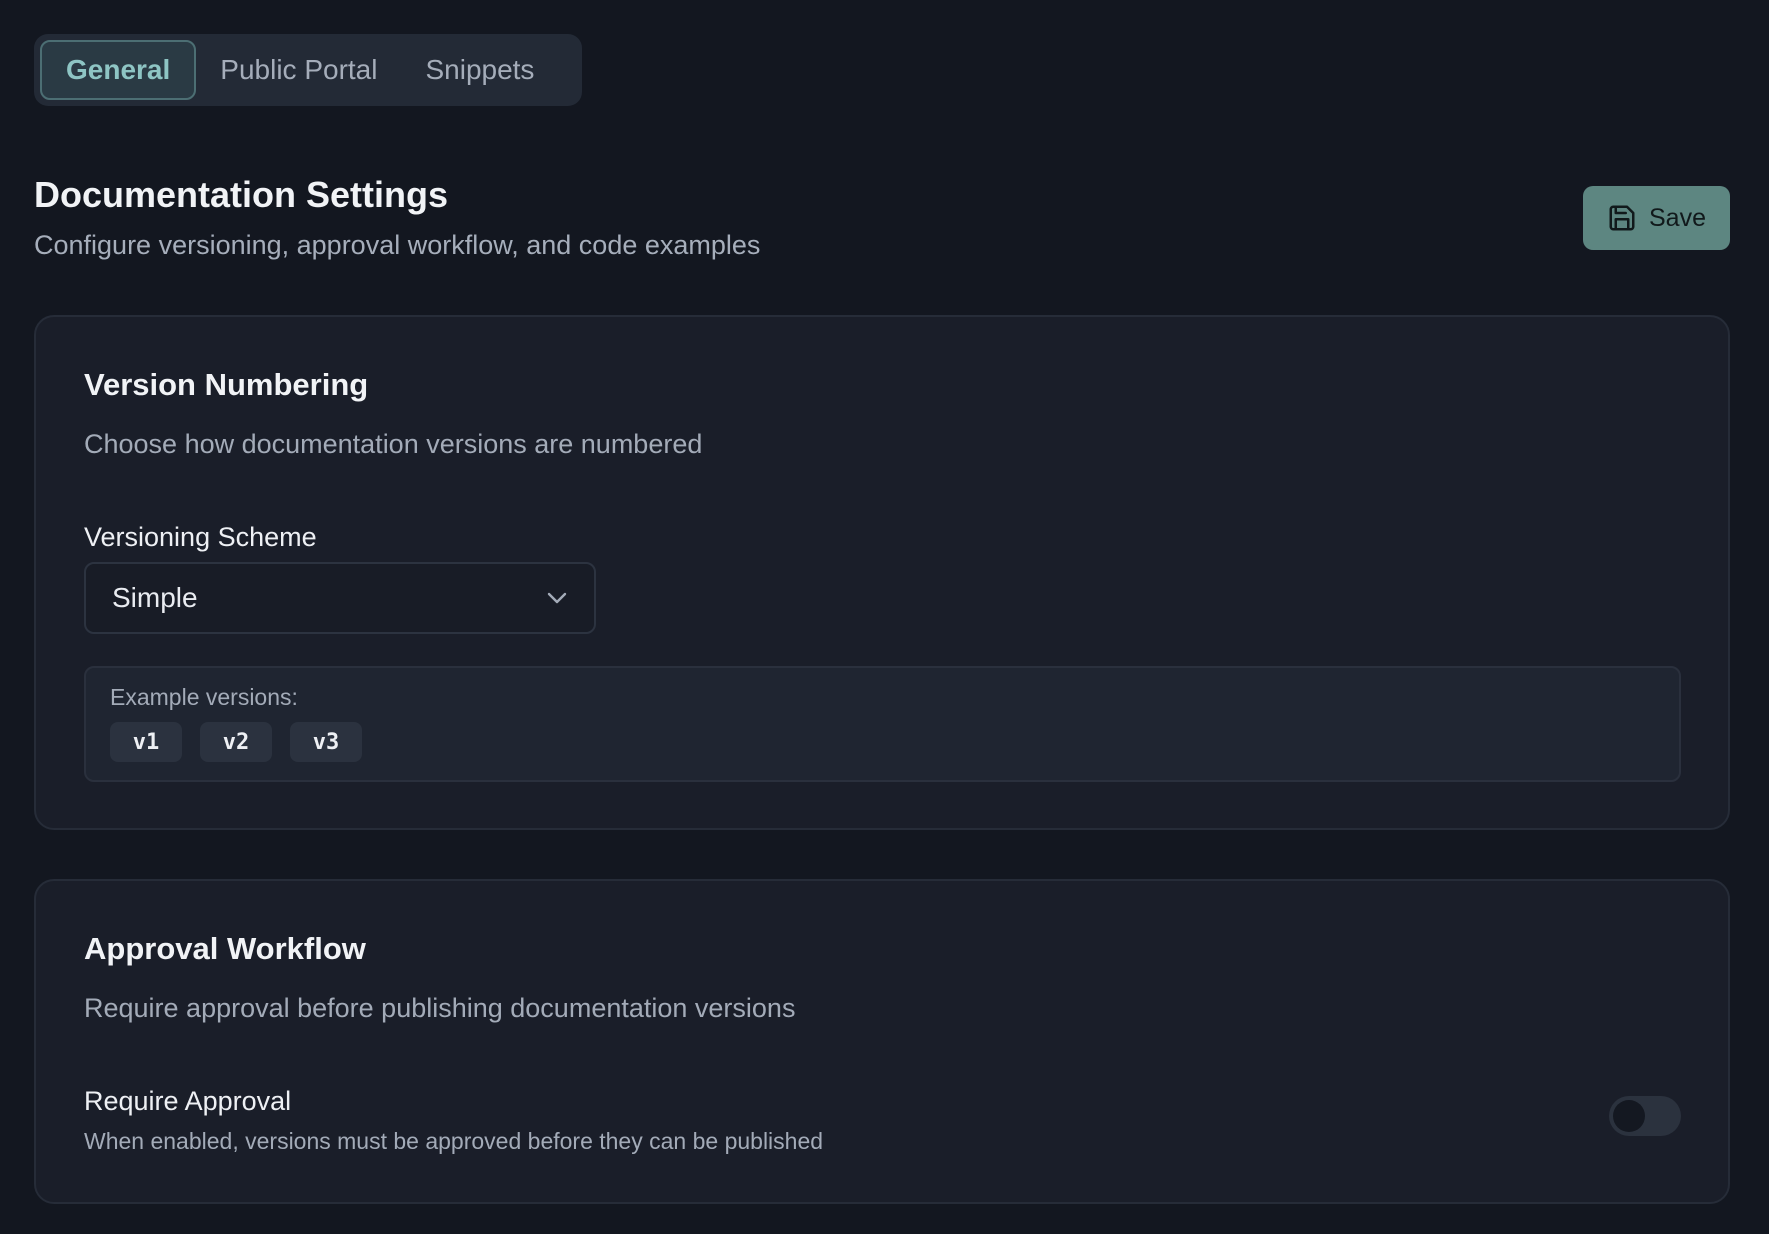 Image resolution: width=1769 pixels, height=1234 pixels. I want to click on require-approval-toggle, so click(1645, 1116).